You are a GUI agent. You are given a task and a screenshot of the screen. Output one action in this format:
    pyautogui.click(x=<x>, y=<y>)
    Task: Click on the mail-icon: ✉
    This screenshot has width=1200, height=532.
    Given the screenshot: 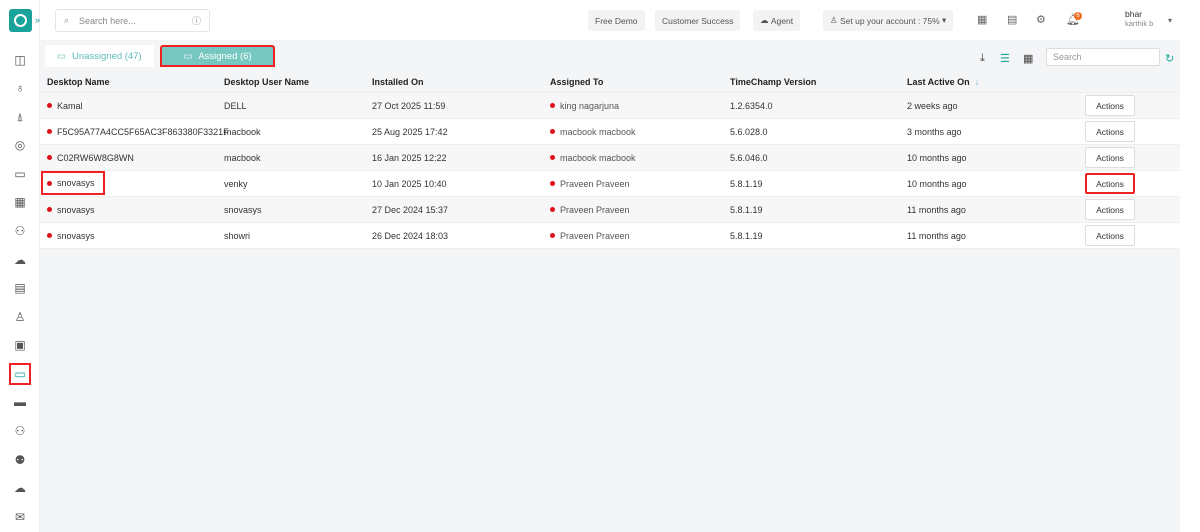 What is the action you would take?
    pyautogui.click(x=20, y=517)
    